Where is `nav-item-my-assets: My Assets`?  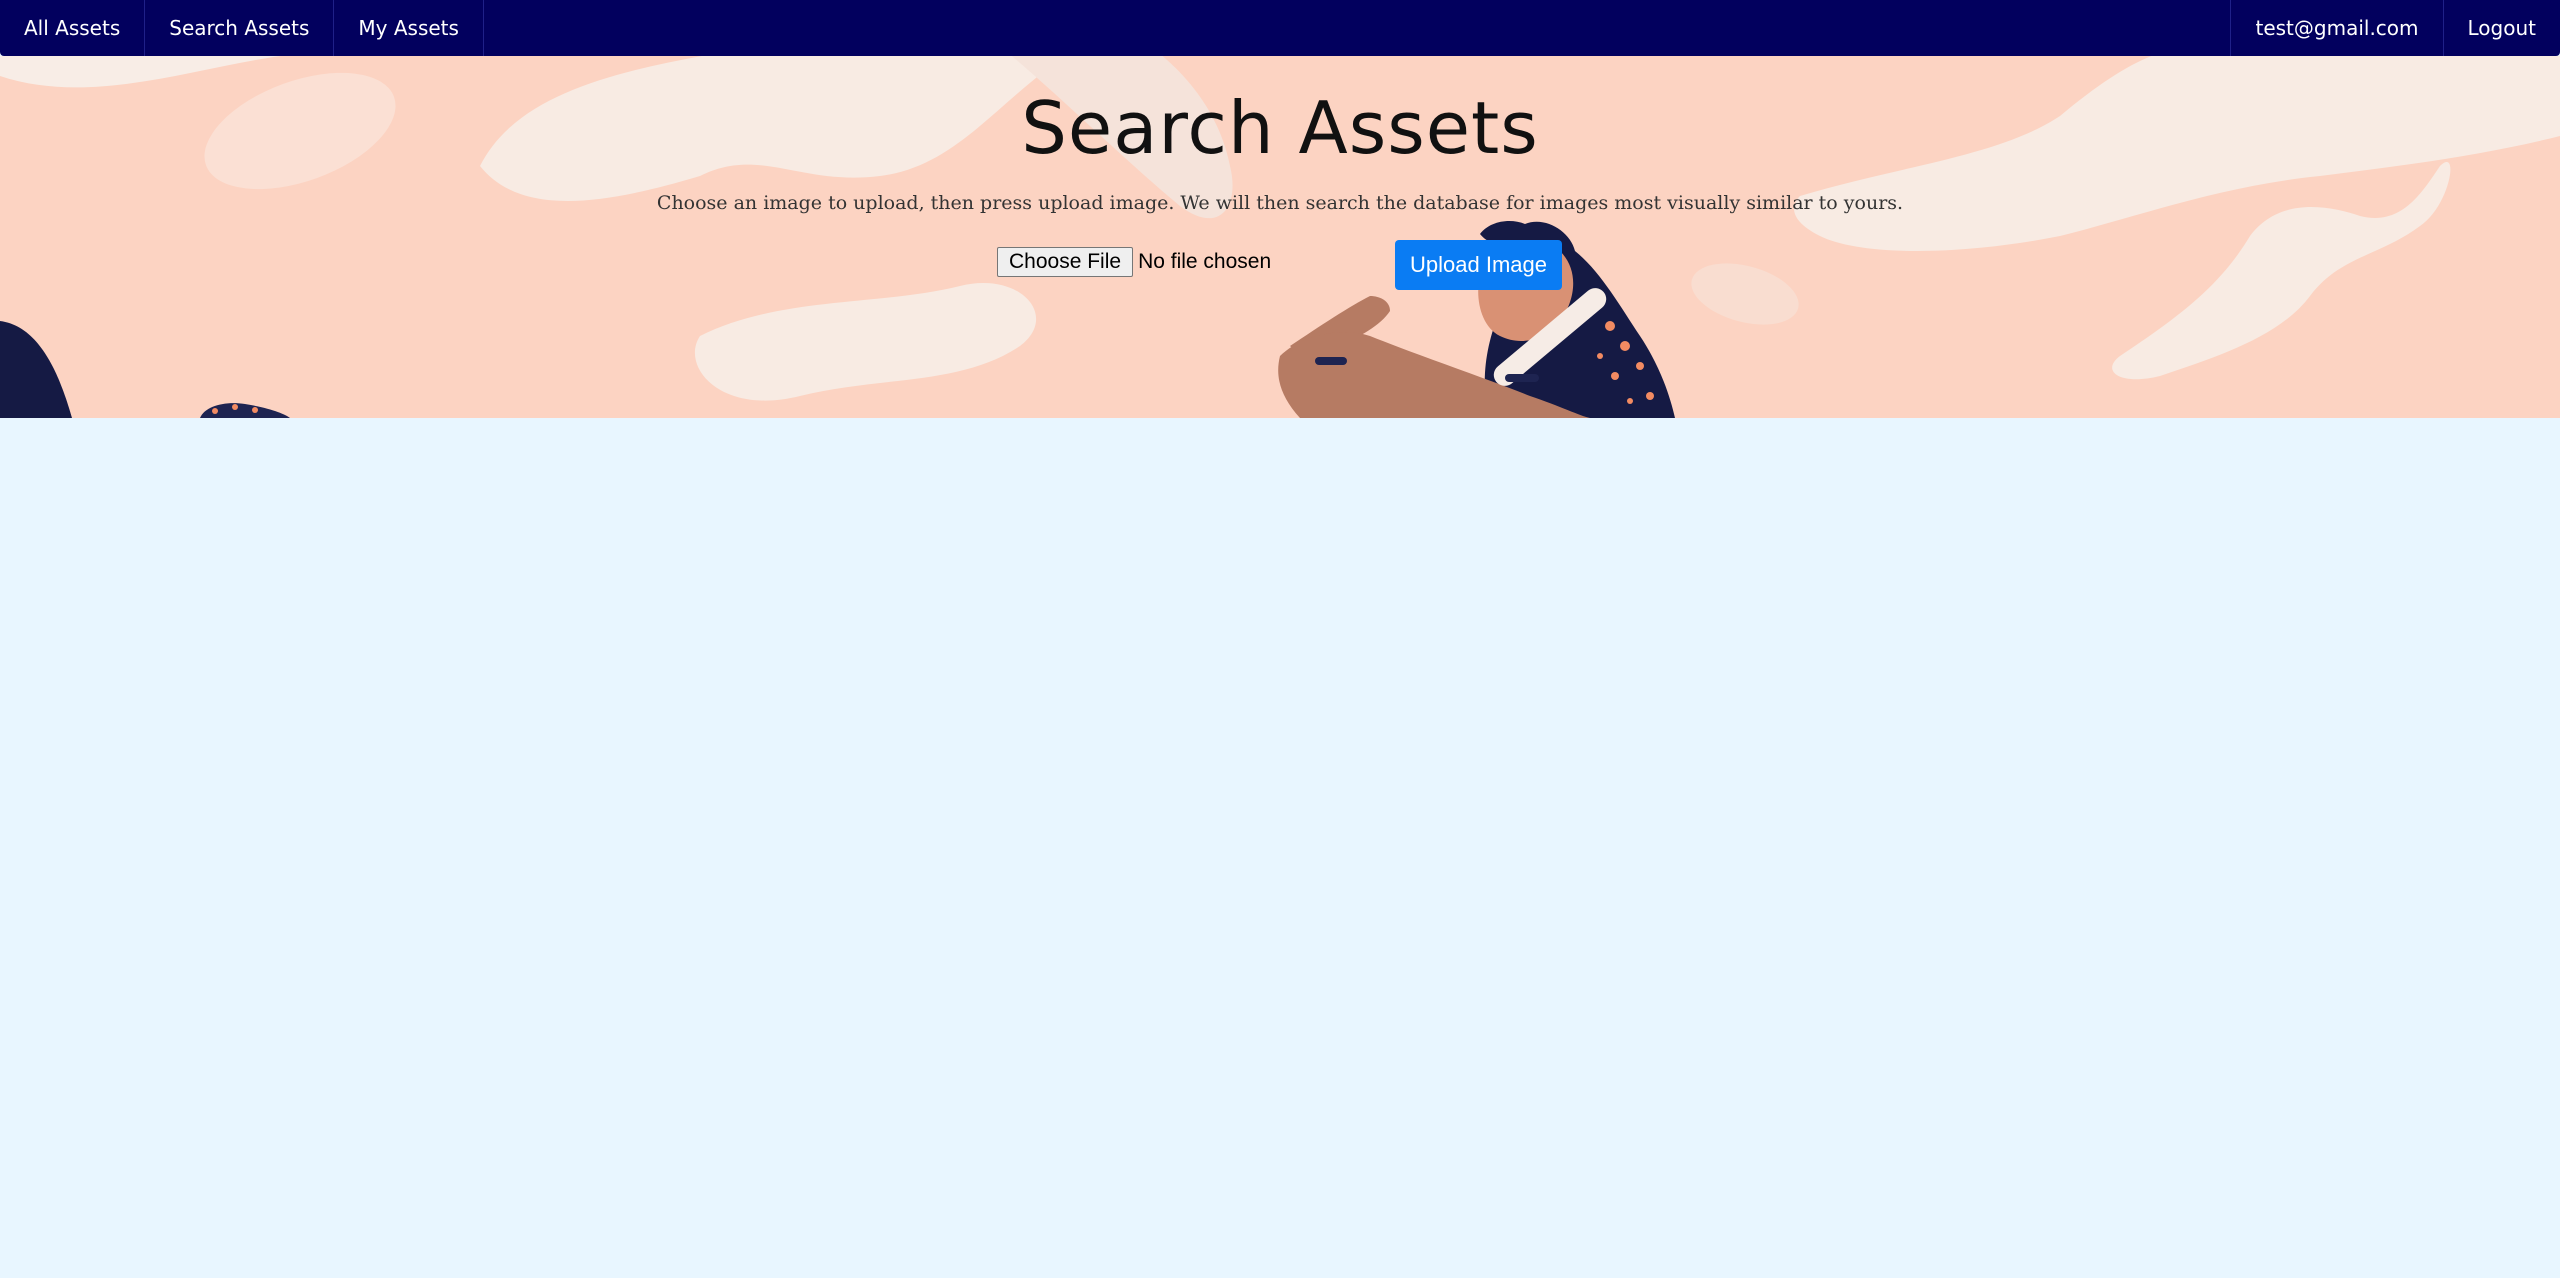
nav-item-my-assets: My Assets is located at coordinates (409, 28).